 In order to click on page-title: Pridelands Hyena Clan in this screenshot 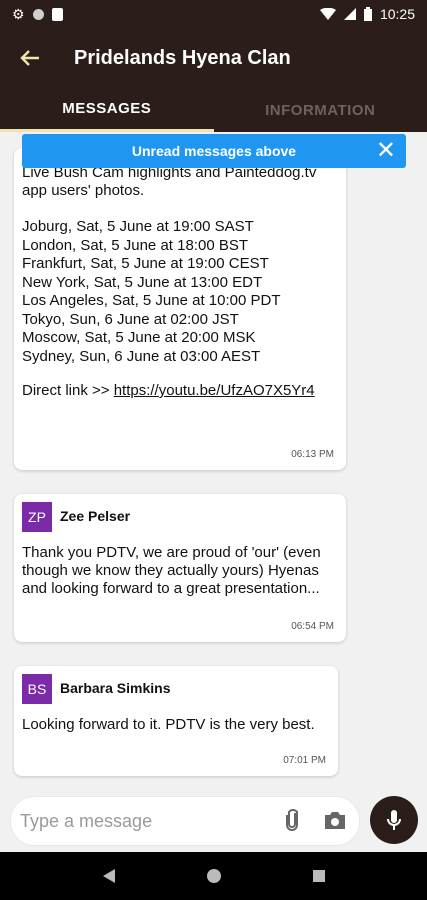, I will do `click(182, 57)`.